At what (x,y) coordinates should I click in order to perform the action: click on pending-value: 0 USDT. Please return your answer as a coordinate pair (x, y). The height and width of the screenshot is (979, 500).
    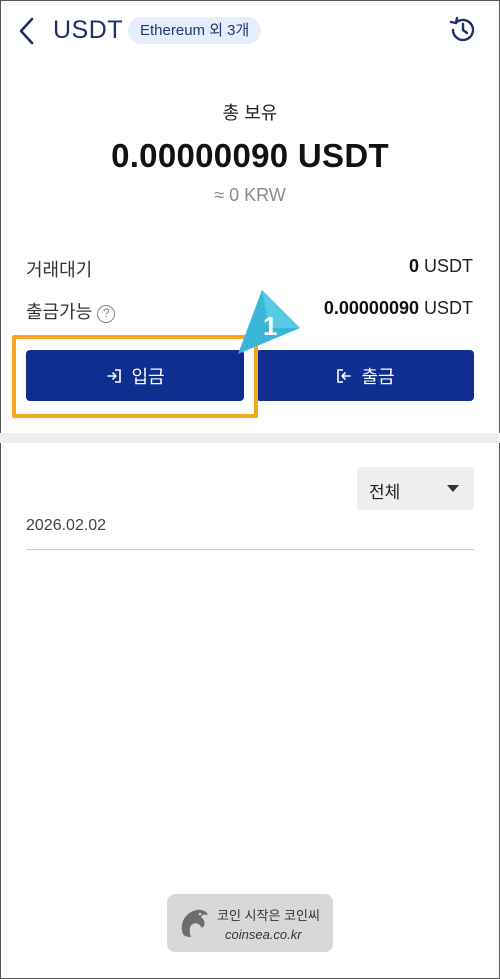
    Looking at the image, I should click on (441, 266).